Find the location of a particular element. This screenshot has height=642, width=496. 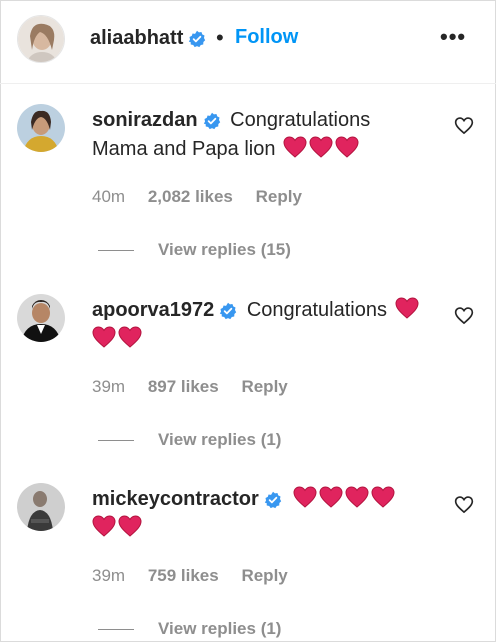

author-avatar is located at coordinates (41, 39).